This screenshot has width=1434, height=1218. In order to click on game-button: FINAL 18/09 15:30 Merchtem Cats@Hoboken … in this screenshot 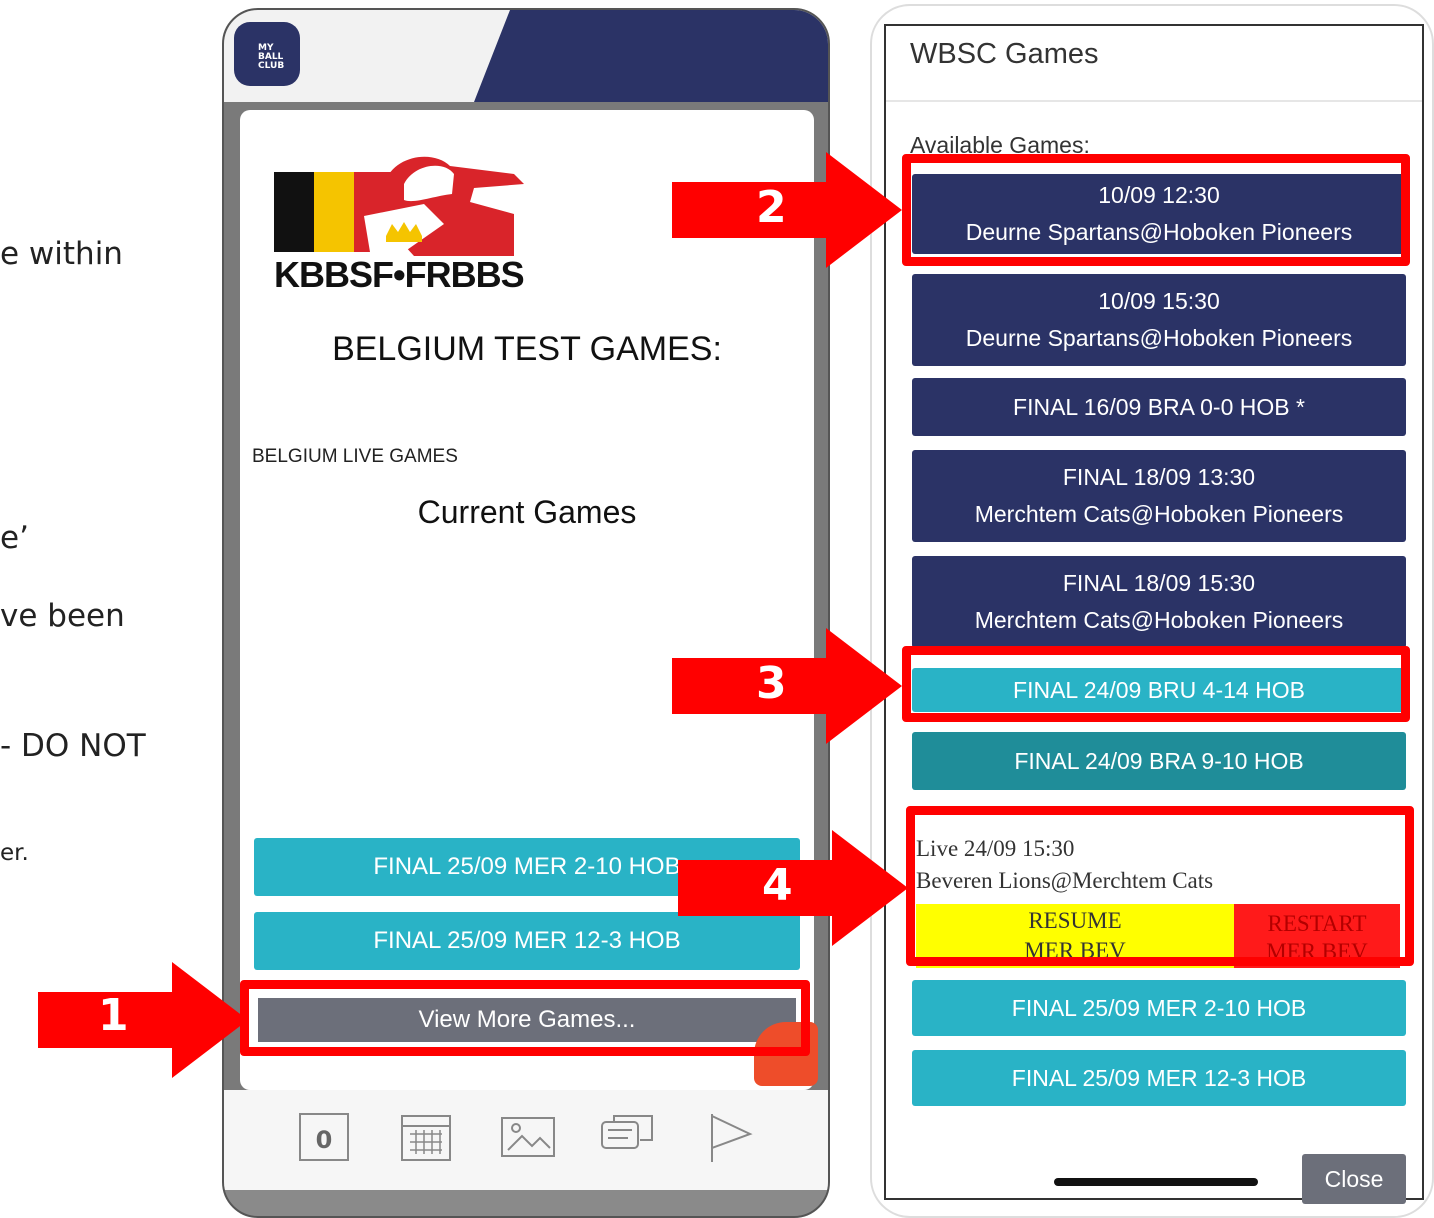, I will do `click(1159, 602)`.